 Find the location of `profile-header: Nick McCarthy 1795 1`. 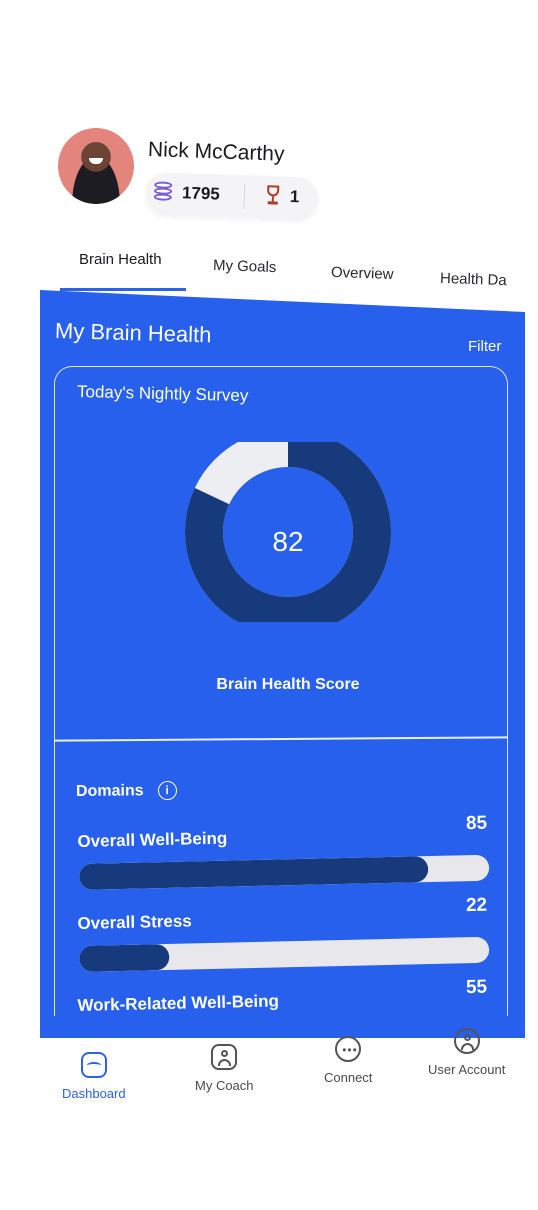

profile-header: Nick McCarthy 1795 1 is located at coordinates (268, 174).